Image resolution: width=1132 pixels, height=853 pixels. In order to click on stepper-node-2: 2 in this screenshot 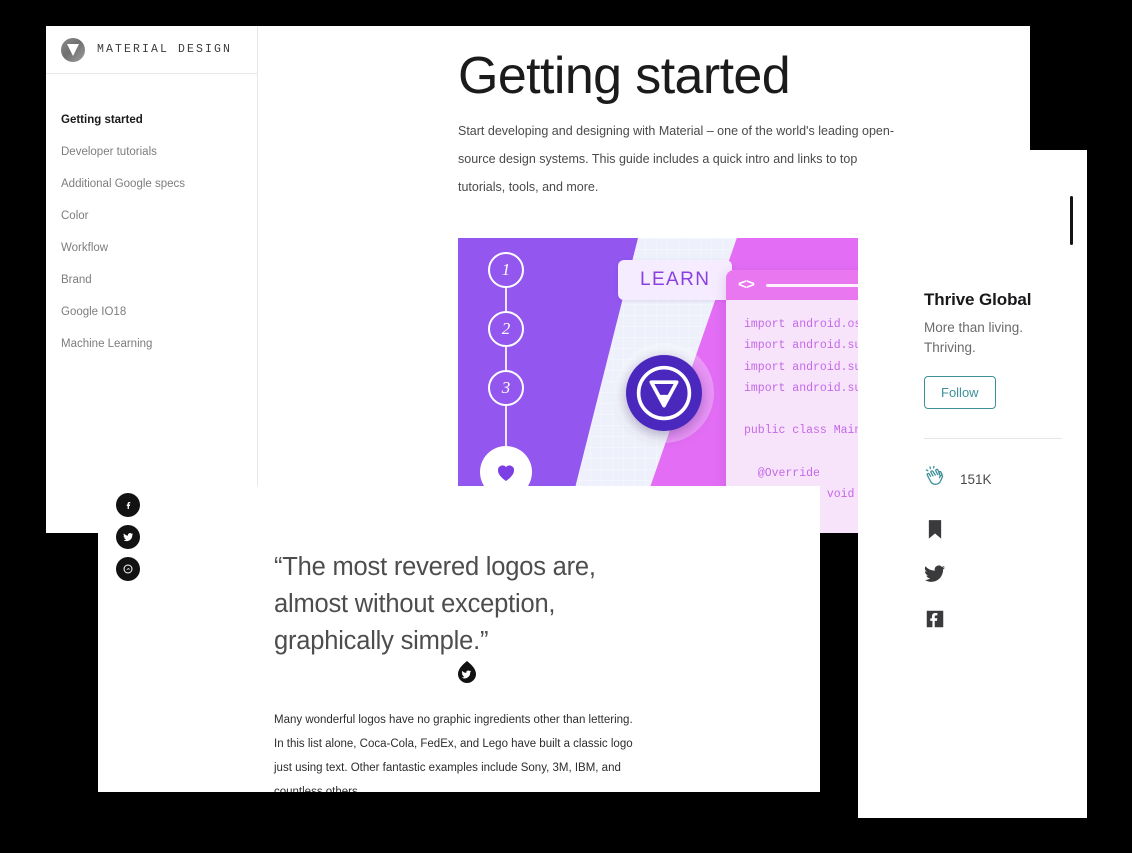, I will do `click(506, 329)`.